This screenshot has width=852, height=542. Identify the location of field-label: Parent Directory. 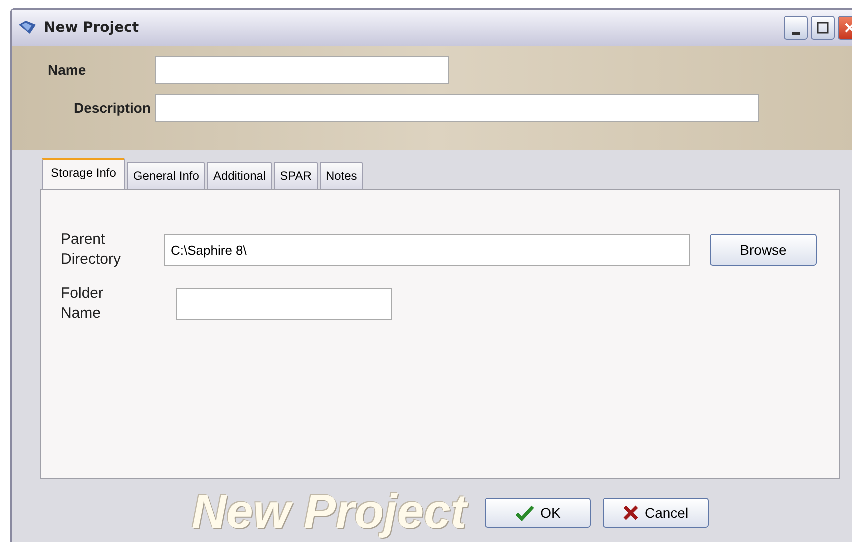
(91, 250).